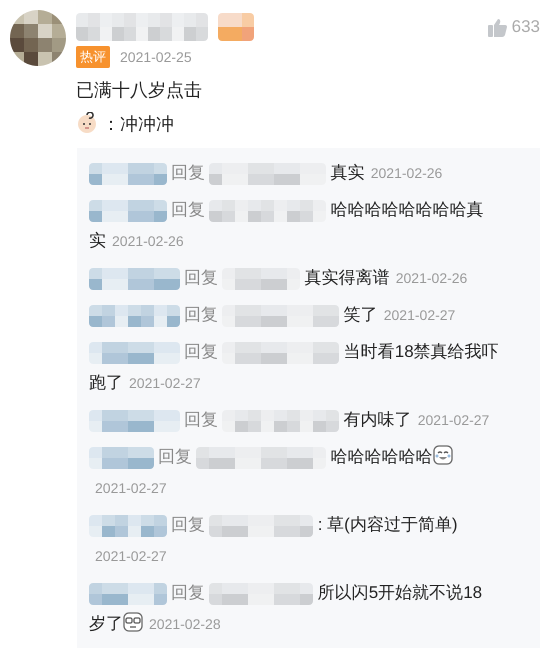 Image resolution: width=554 pixels, height=659 pixels. Describe the element at coordinates (442, 455) in the screenshot. I see `laughing-emoji-icon` at that location.